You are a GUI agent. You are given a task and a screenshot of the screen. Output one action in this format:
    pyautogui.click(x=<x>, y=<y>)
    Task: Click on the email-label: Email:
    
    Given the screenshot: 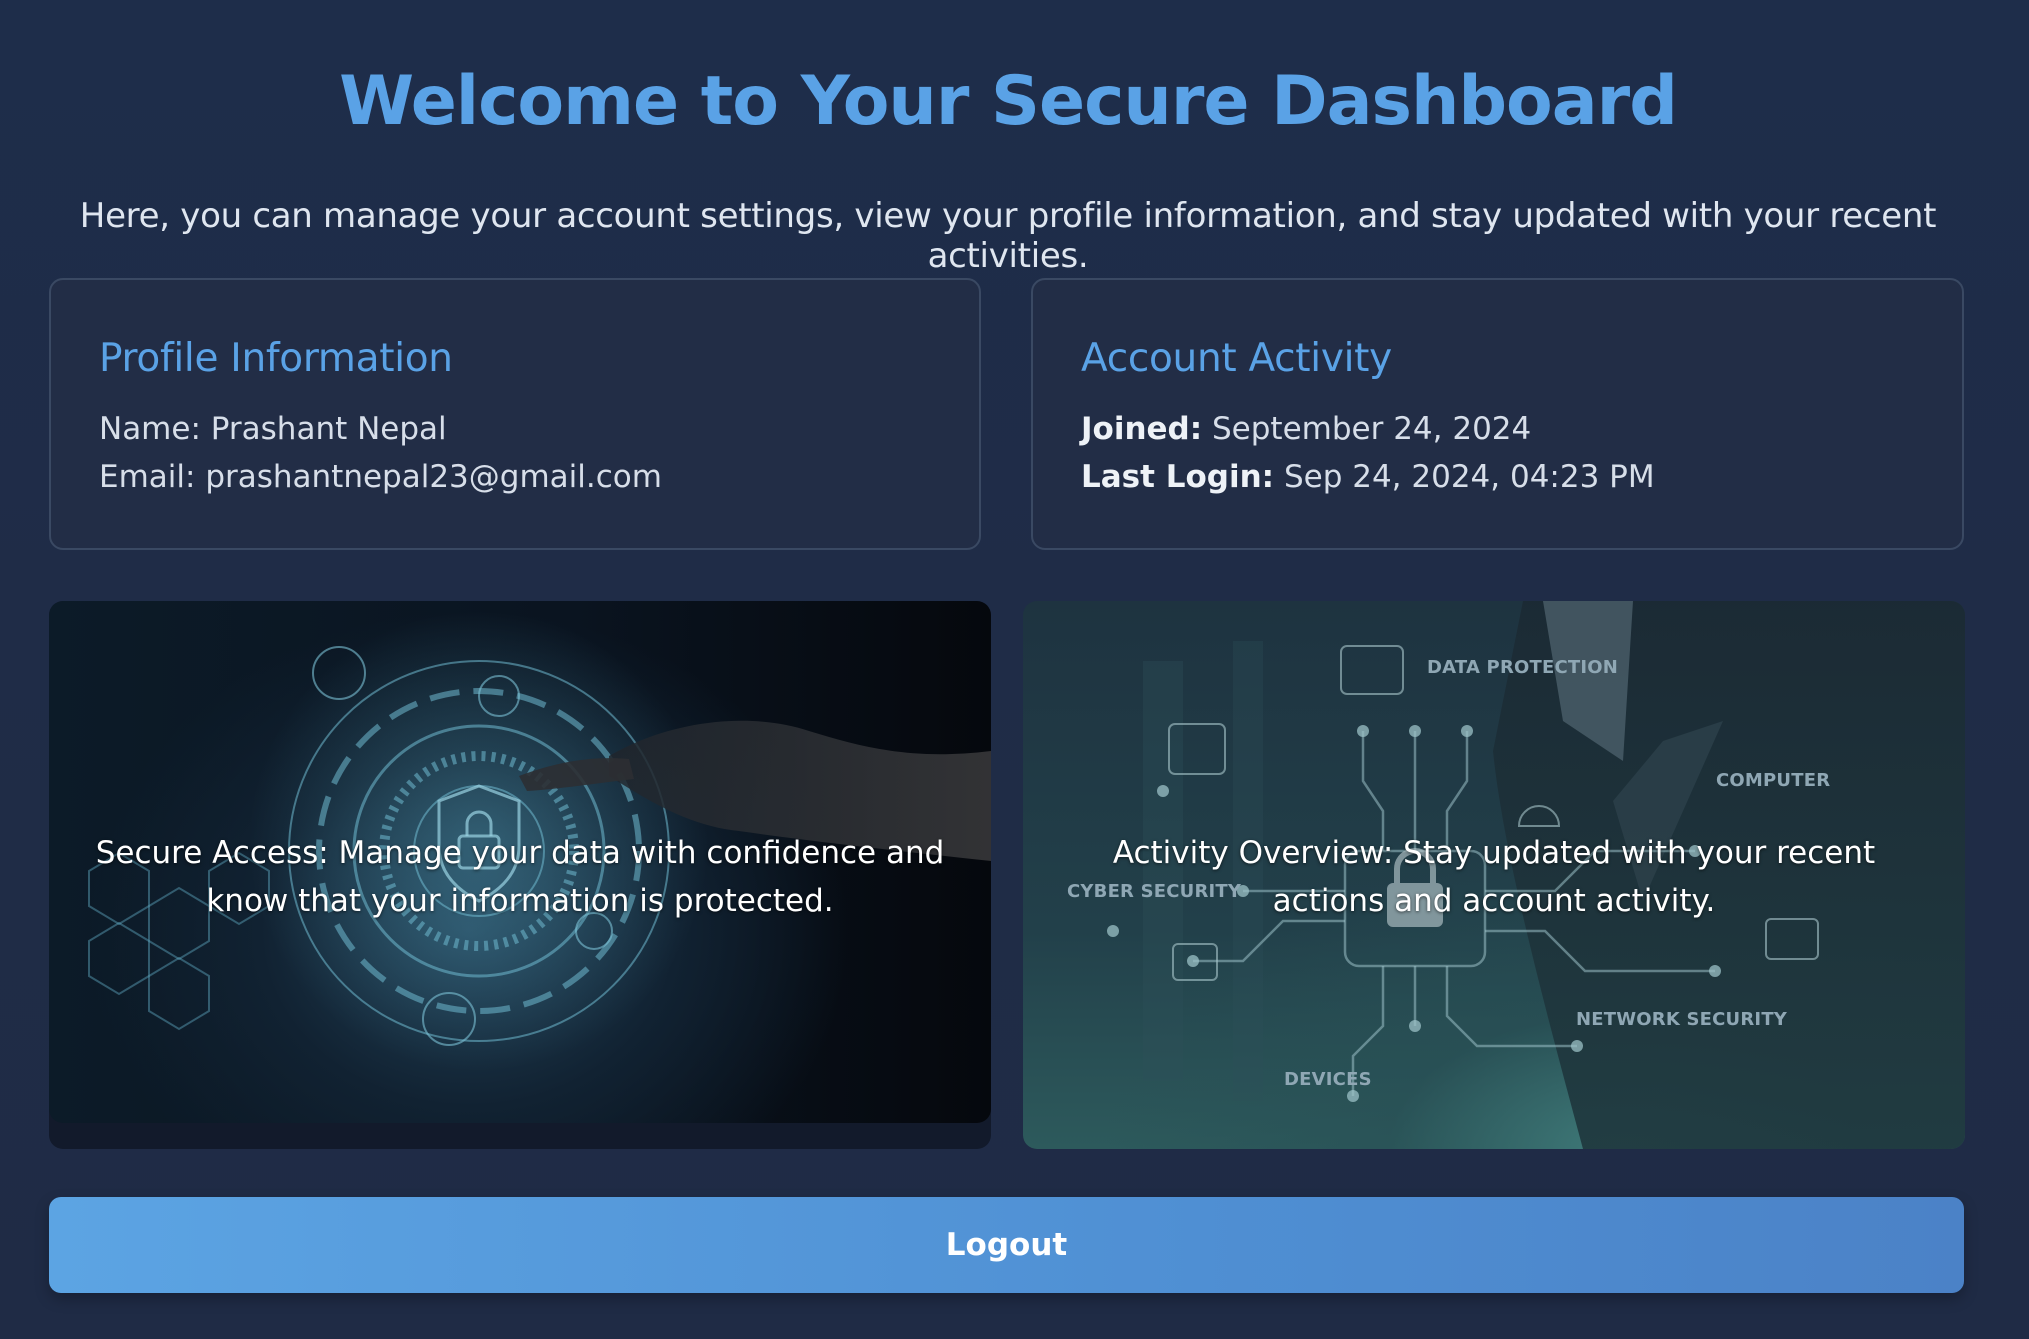 What is the action you would take?
    pyautogui.click(x=147, y=477)
    